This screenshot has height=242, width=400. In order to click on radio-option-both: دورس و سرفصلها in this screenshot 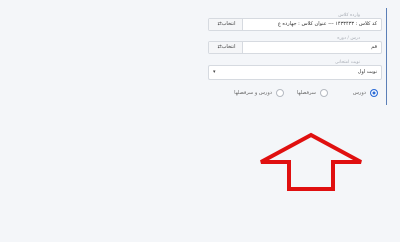, I will do `click(256, 93)`.